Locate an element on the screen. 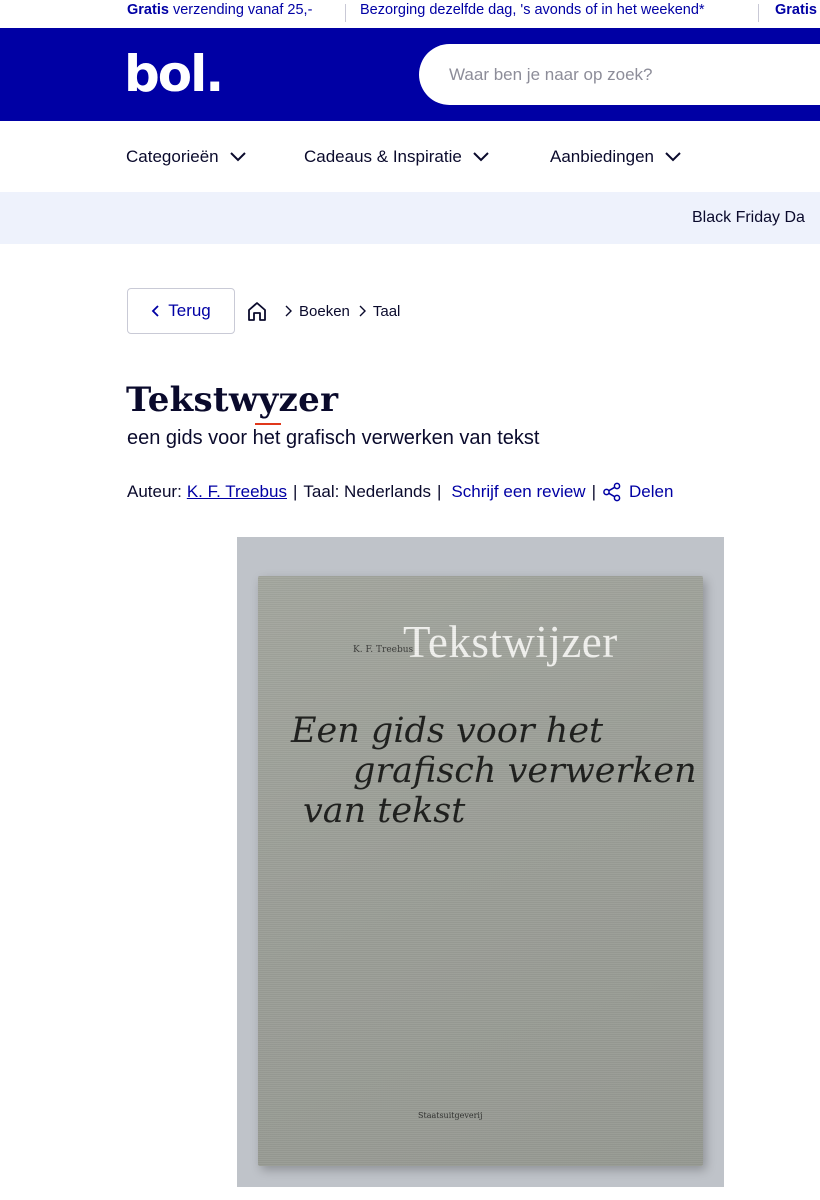  cover-subtitle-line: grafisch verwerken is located at coordinates (525, 771).